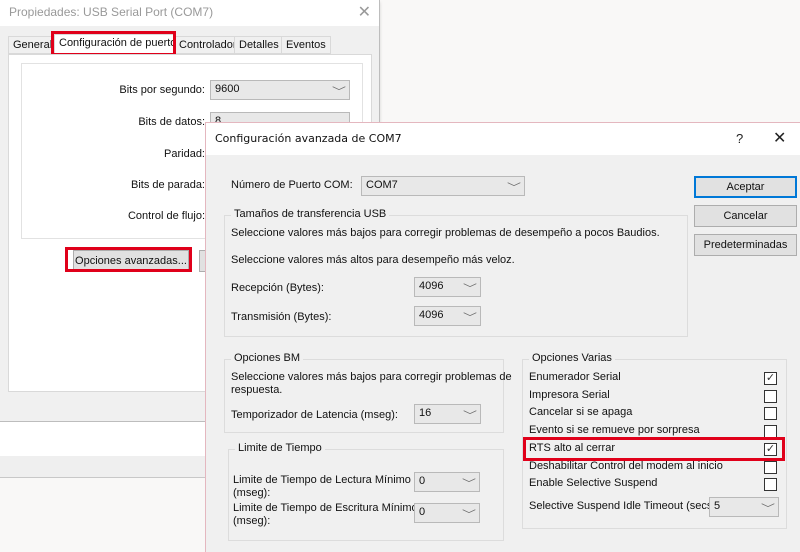 The image size is (800, 552). Describe the element at coordinates (277, 288) in the screenshot. I see `receive-label: Recepción (Bytes):` at that location.